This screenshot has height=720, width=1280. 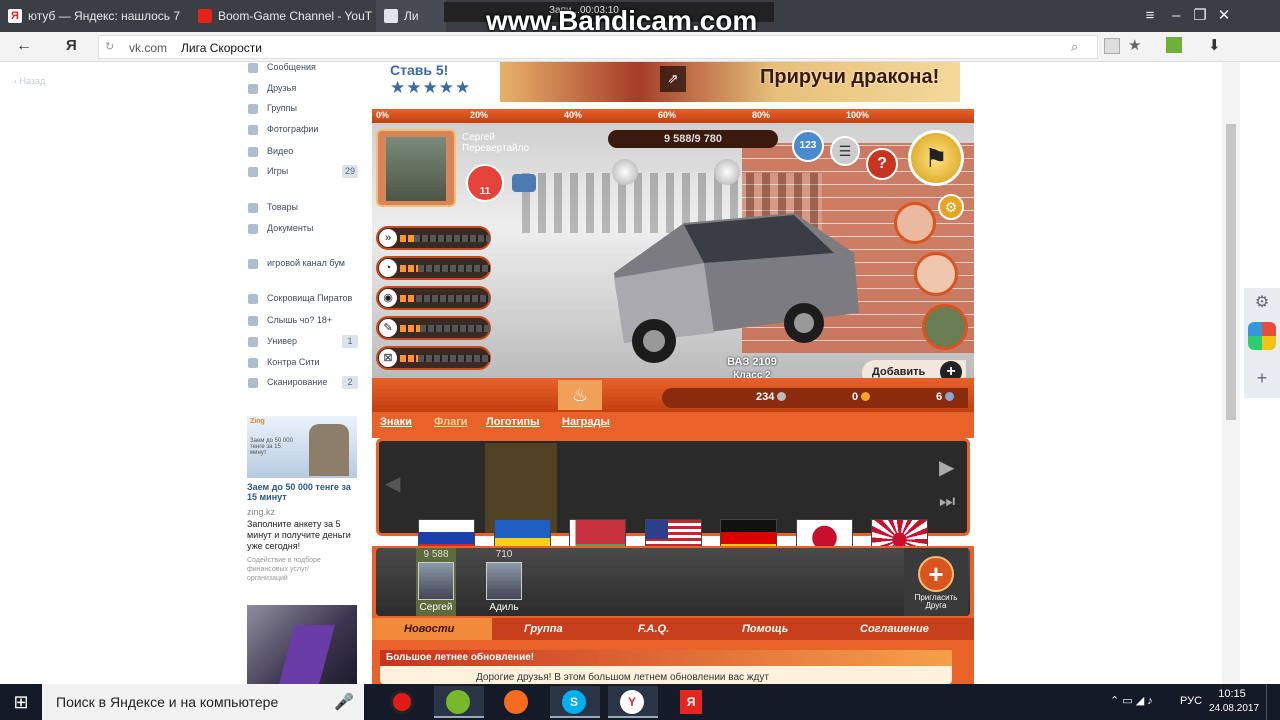 I want to click on bottom-tab: Новости, so click(x=429, y=629).